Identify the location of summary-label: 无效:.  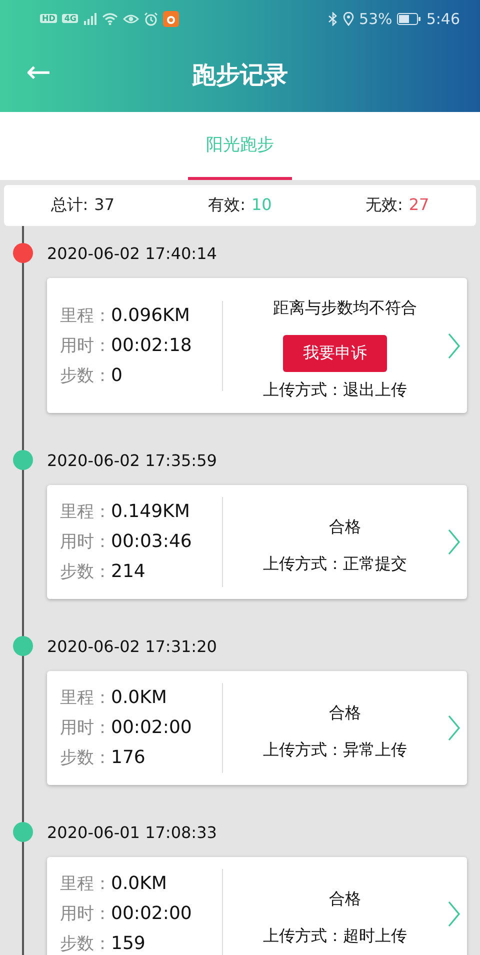
(384, 205).